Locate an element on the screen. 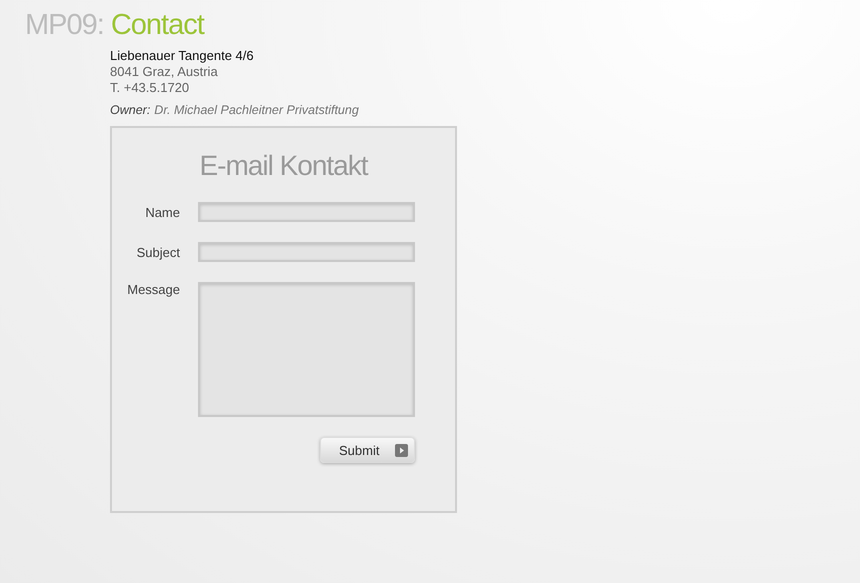 The height and width of the screenshot is (583, 860). owner-label: Owner: is located at coordinates (130, 110).